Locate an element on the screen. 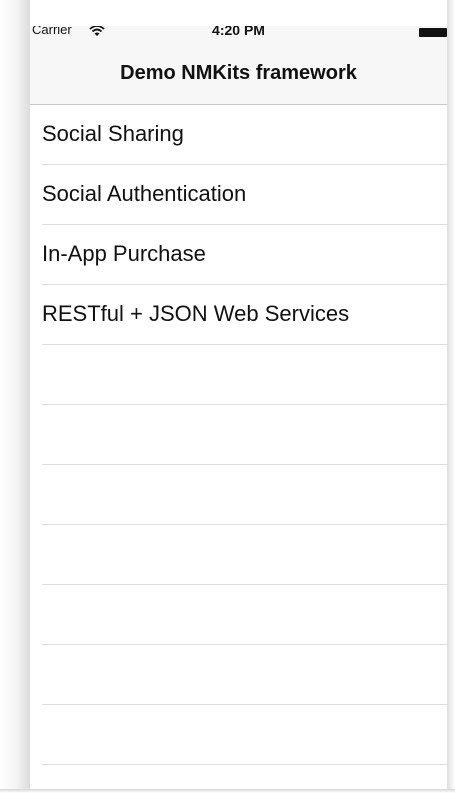 Image resolution: width=455 pixels, height=793 pixels. list-item-social-sharing: Social Sharing is located at coordinates (244, 135).